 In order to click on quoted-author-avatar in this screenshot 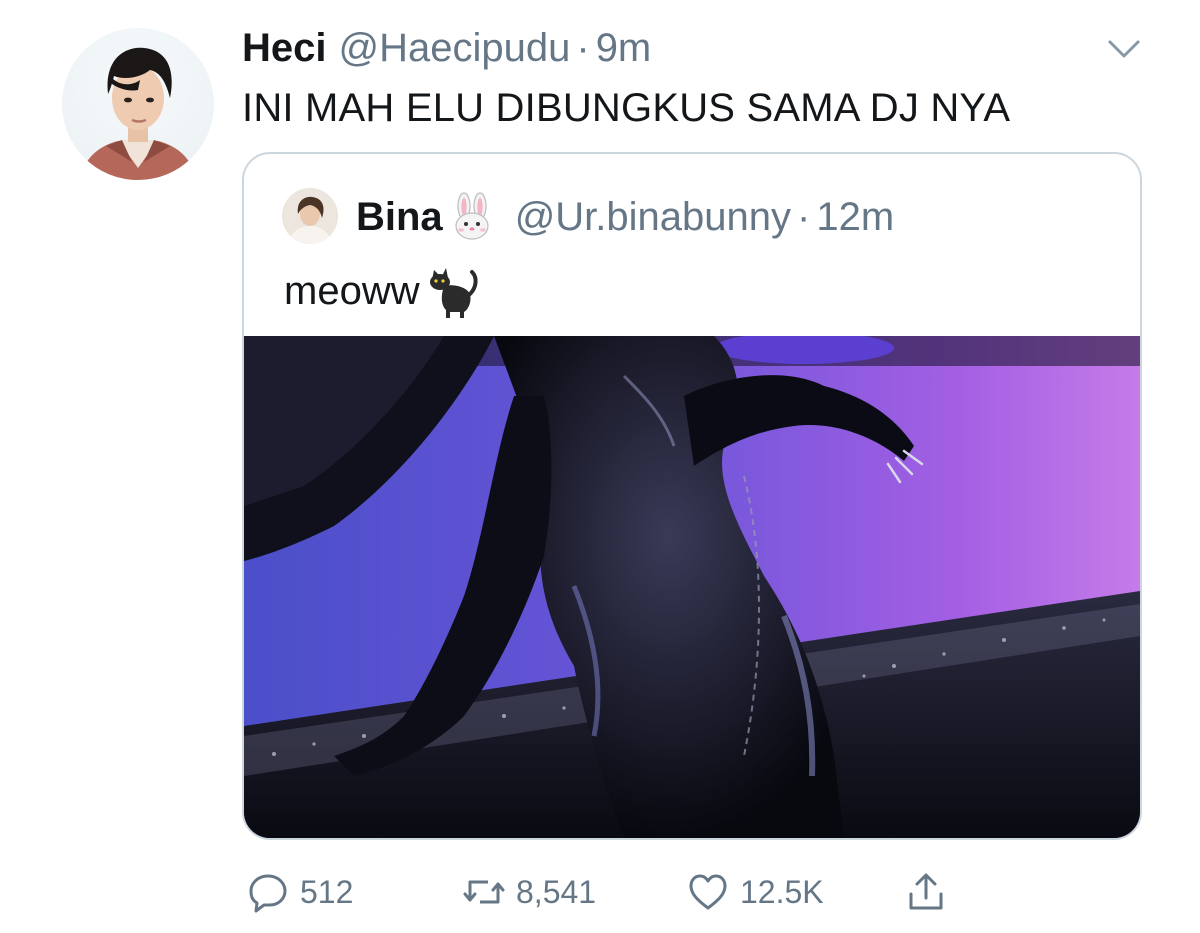, I will do `click(310, 216)`.